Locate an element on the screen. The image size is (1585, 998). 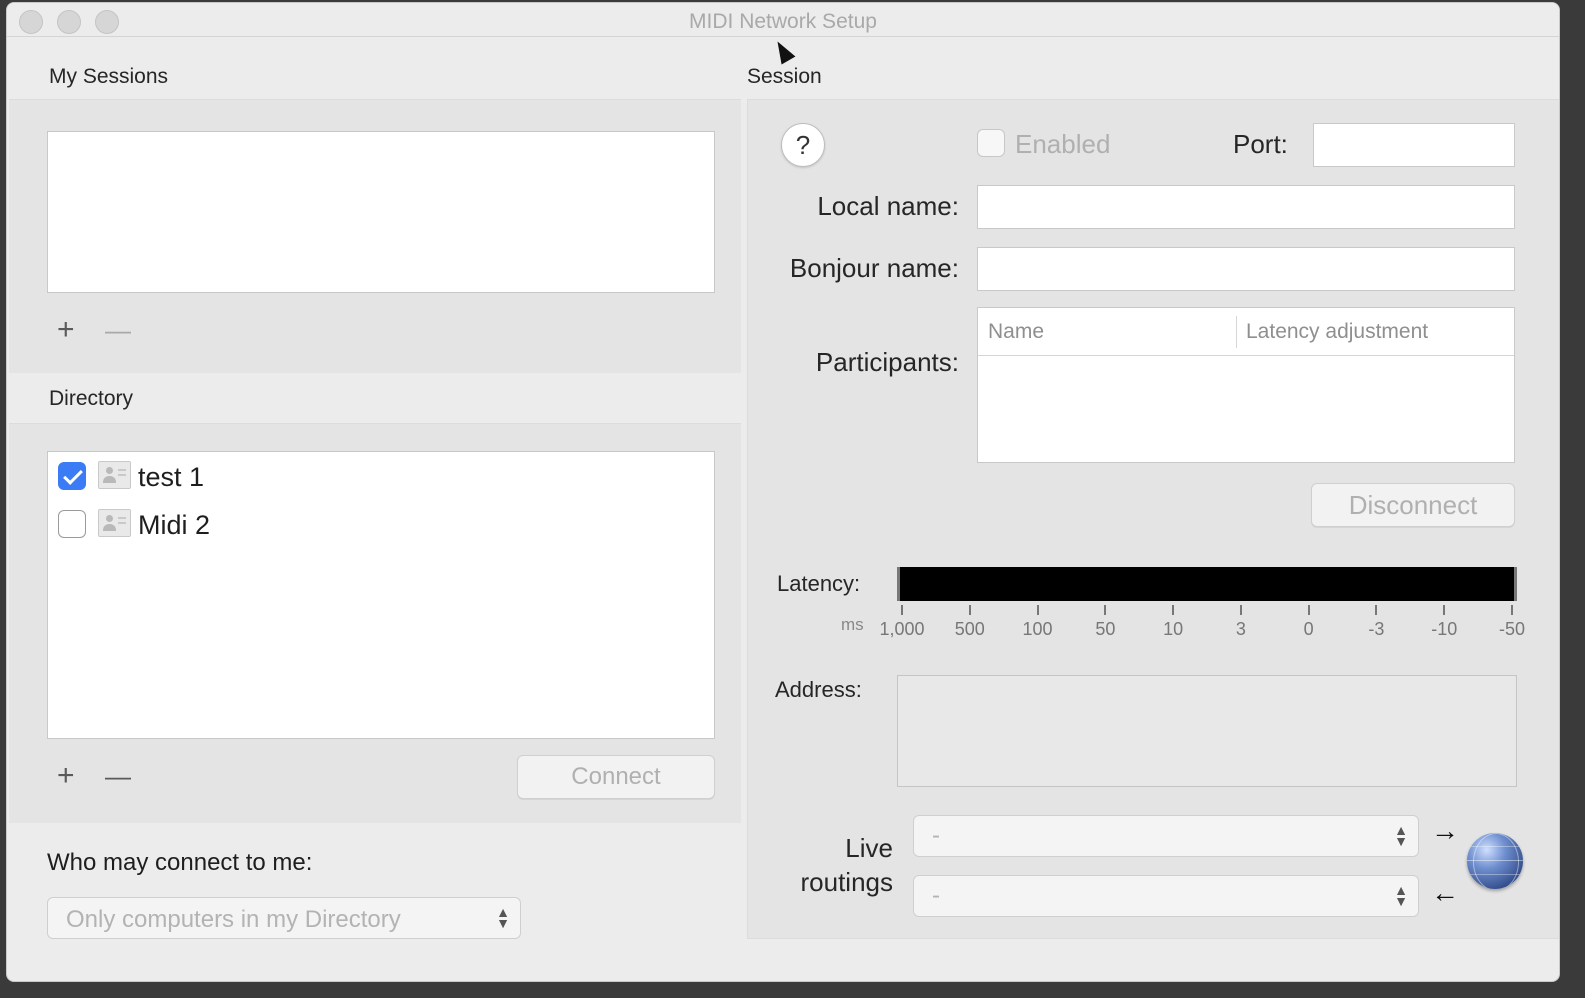
latency-tick-label: 50 is located at coordinates (1105, 629).